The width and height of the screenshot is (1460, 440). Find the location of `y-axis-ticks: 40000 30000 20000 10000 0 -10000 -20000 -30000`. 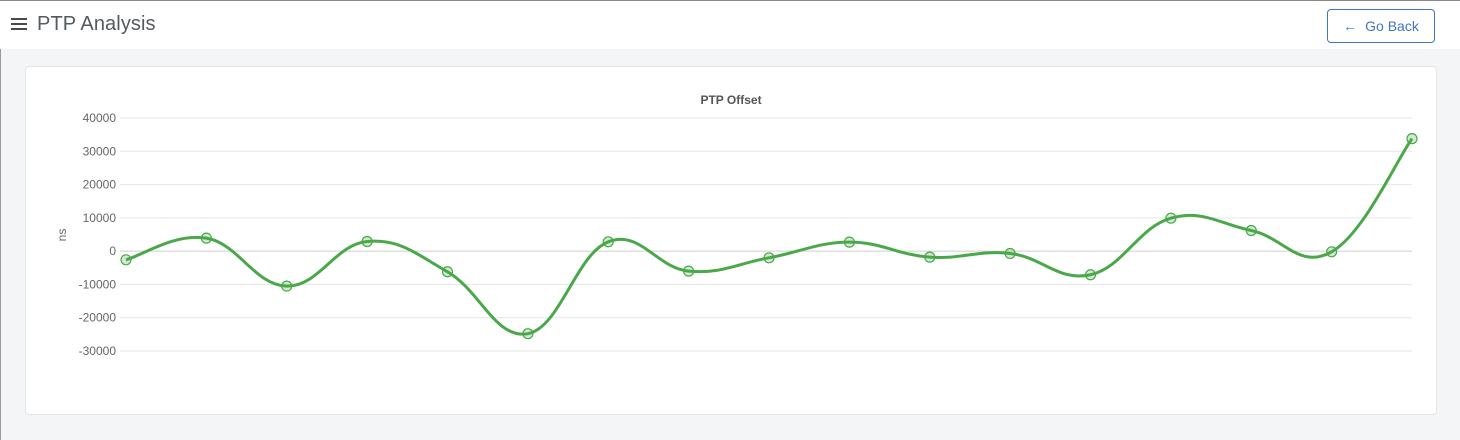

y-axis-ticks: 40000 30000 20000 10000 0 -10000 -20000 -30000 is located at coordinates (98, 234).